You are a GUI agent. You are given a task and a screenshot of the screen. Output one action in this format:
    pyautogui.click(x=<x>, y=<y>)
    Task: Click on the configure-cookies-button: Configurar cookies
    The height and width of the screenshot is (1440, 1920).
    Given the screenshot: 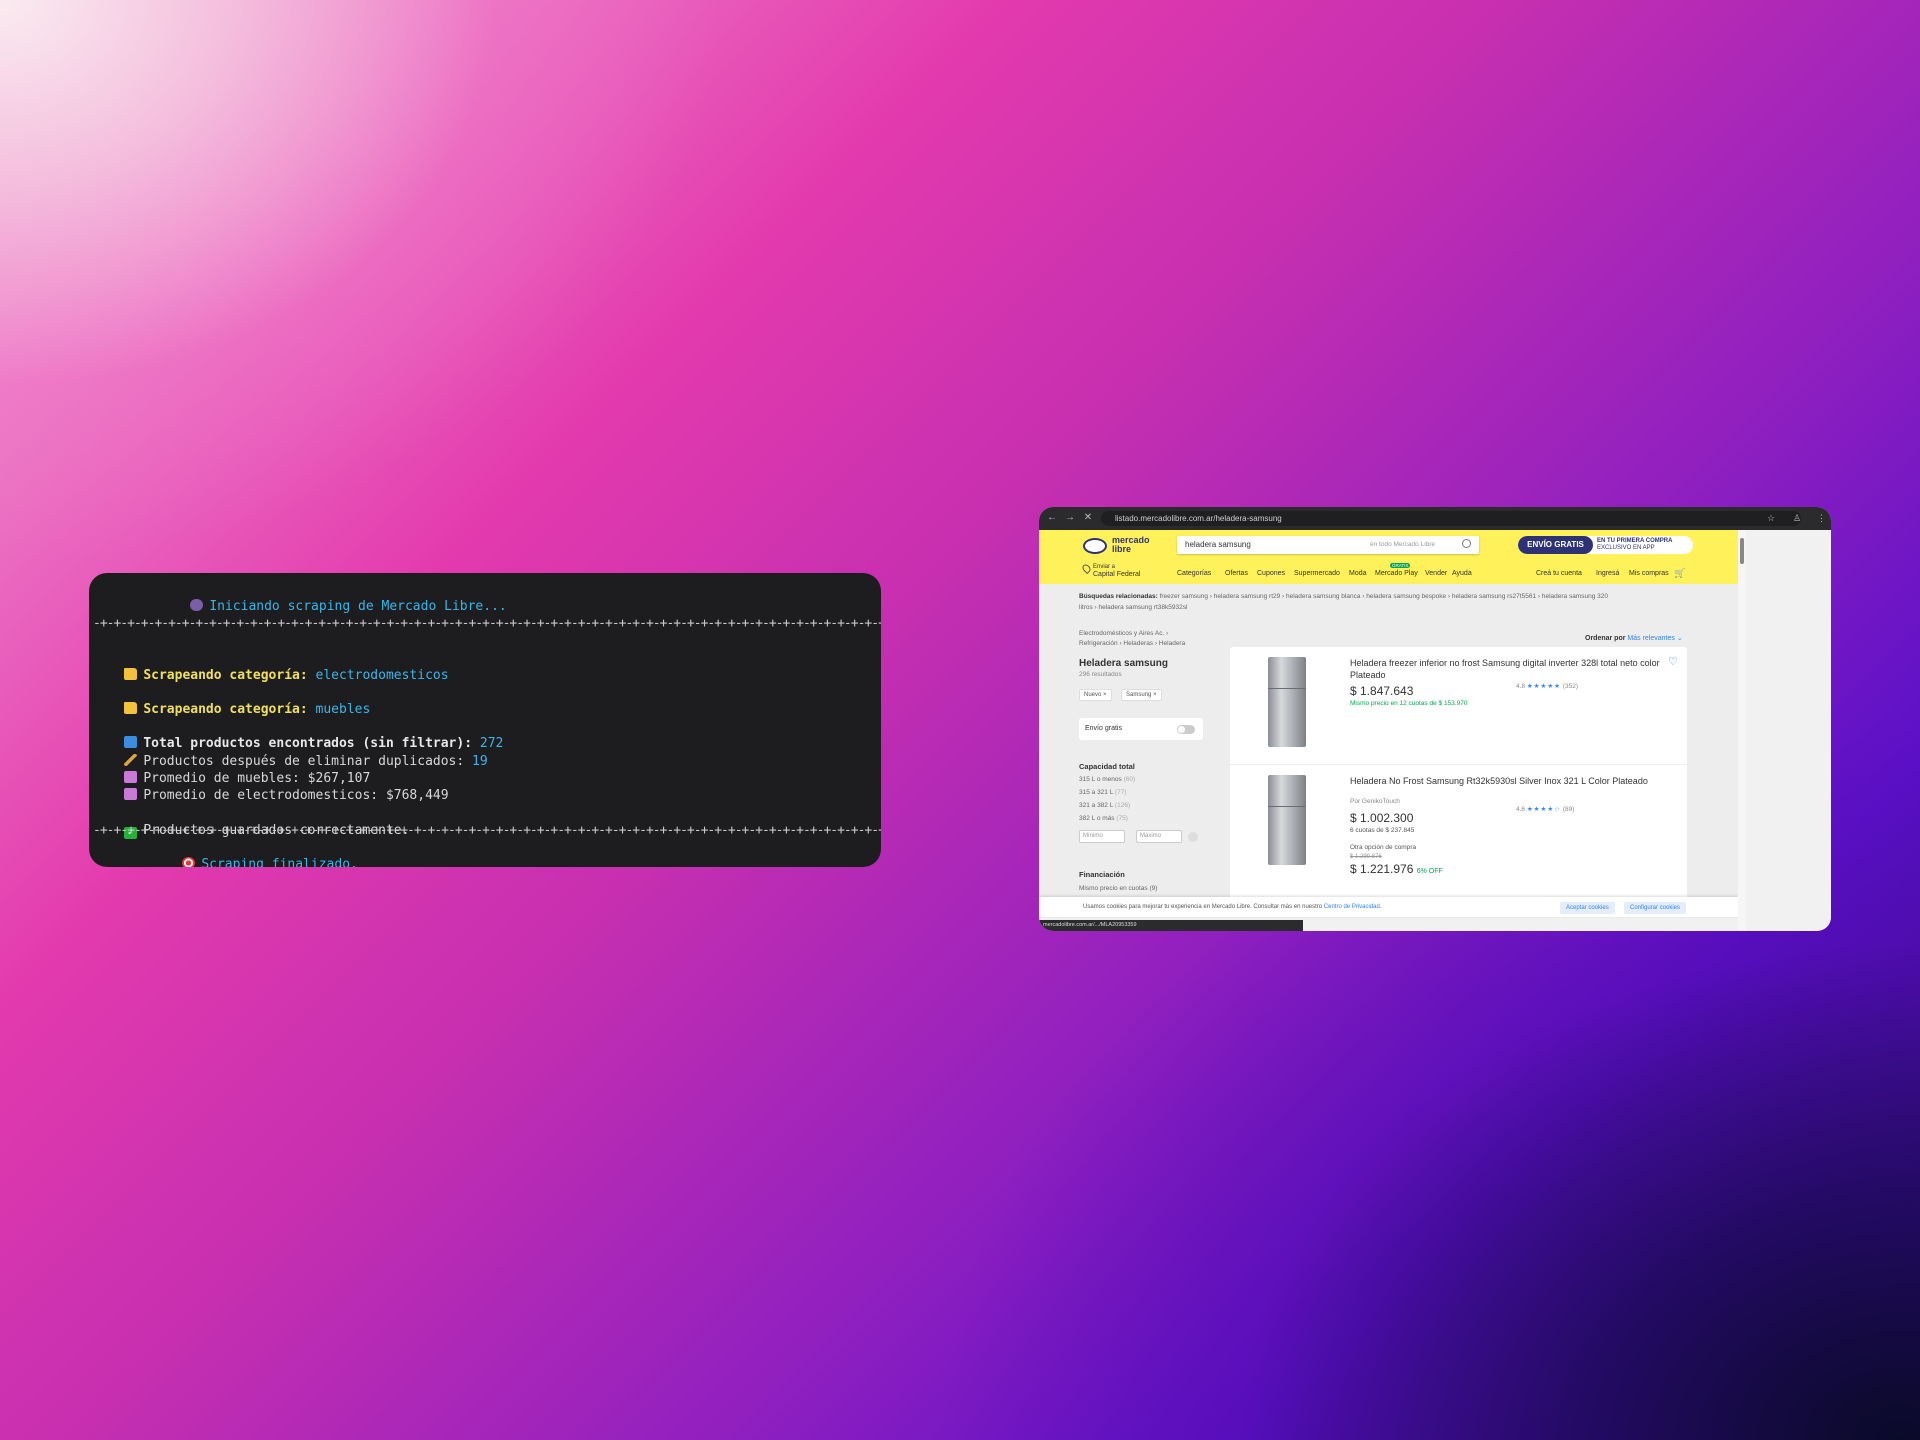 What is the action you would take?
    pyautogui.click(x=1655, y=908)
    